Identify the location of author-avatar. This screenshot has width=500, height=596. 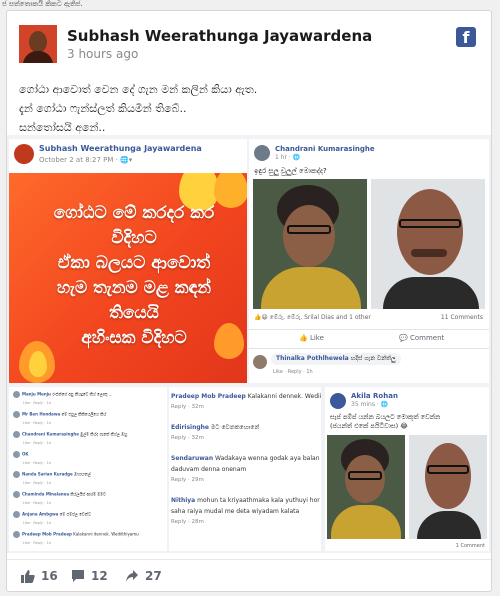
(38, 44).